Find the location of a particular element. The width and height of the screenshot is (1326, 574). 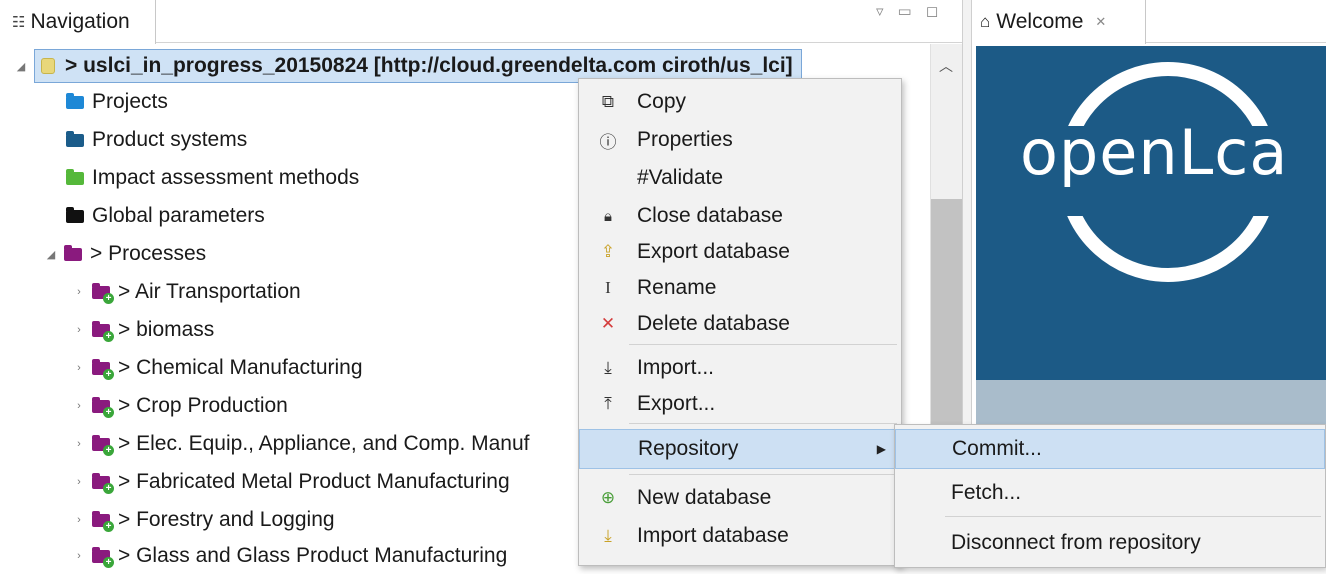

export-db-icon: ⇪ is located at coordinates (608, 251).